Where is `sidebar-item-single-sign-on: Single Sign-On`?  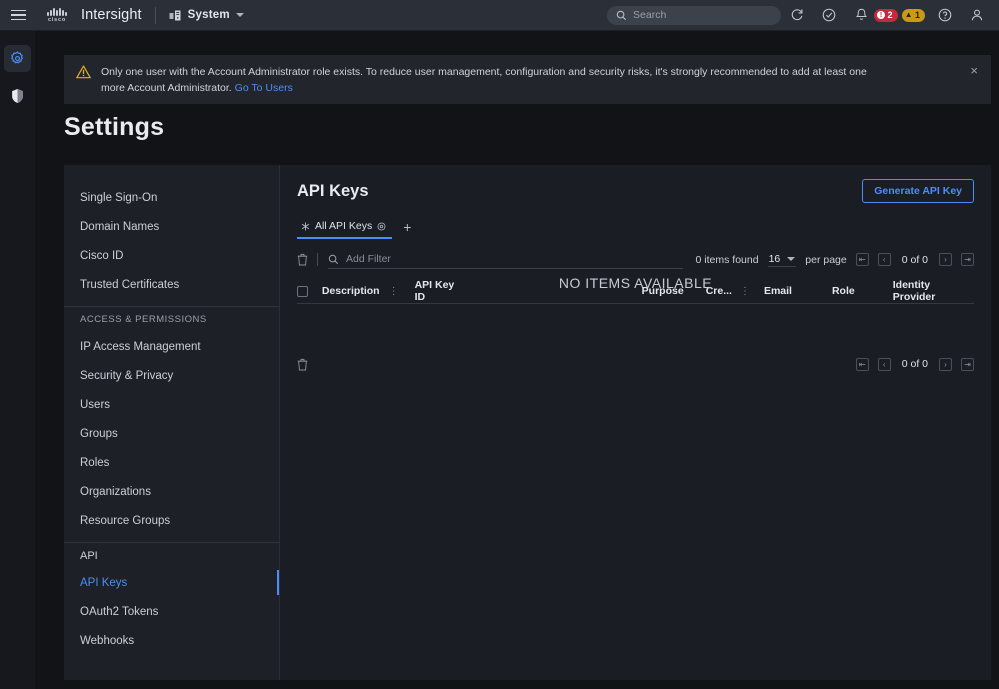
sidebar-item-single-sign-on: Single Sign-On is located at coordinates (171, 197).